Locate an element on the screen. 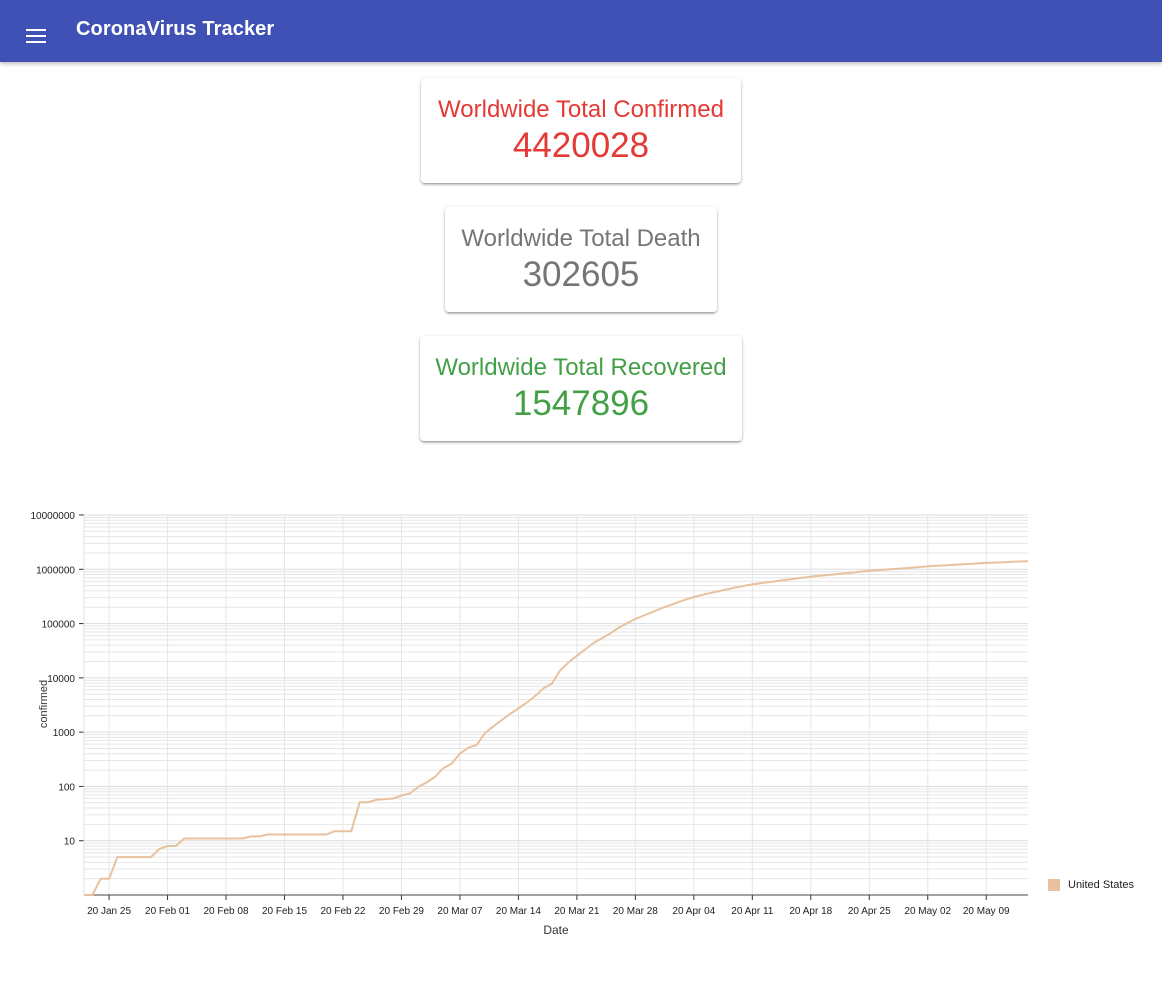 This screenshot has height=997, width=1162. y-tick-label: 1000 is located at coordinates (64, 733).